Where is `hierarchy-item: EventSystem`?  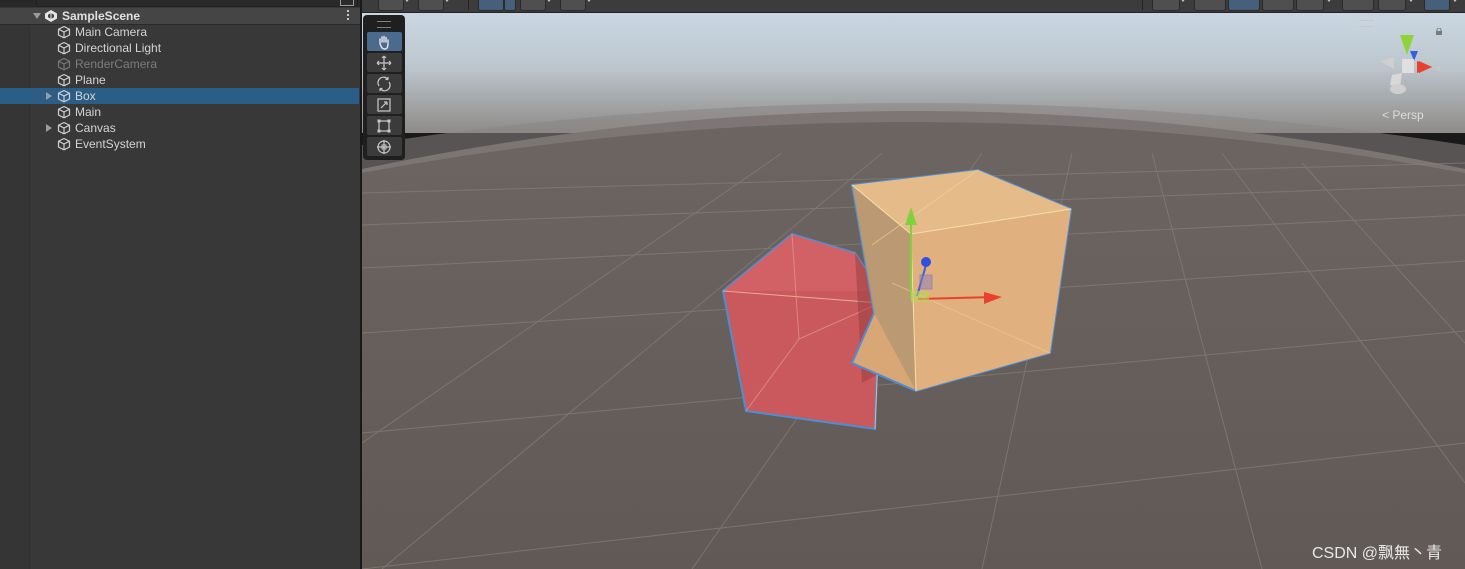 hierarchy-item: EventSystem is located at coordinates (179, 144).